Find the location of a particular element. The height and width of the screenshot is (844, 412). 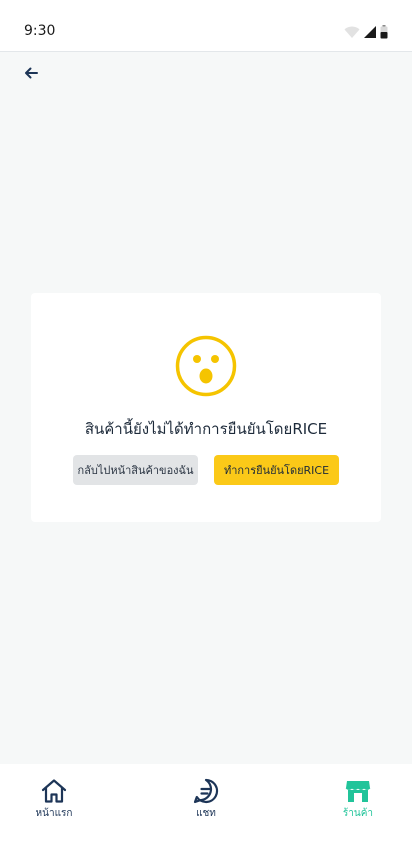

battery-icon is located at coordinates (384, 32).